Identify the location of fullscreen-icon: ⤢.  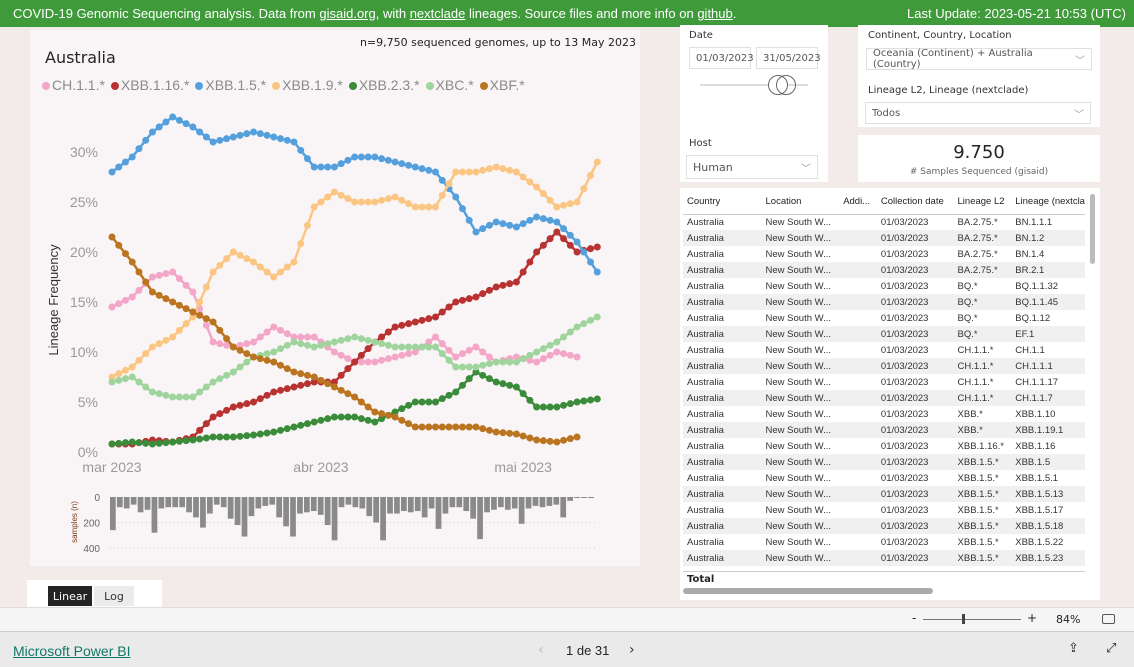
(1111, 648).